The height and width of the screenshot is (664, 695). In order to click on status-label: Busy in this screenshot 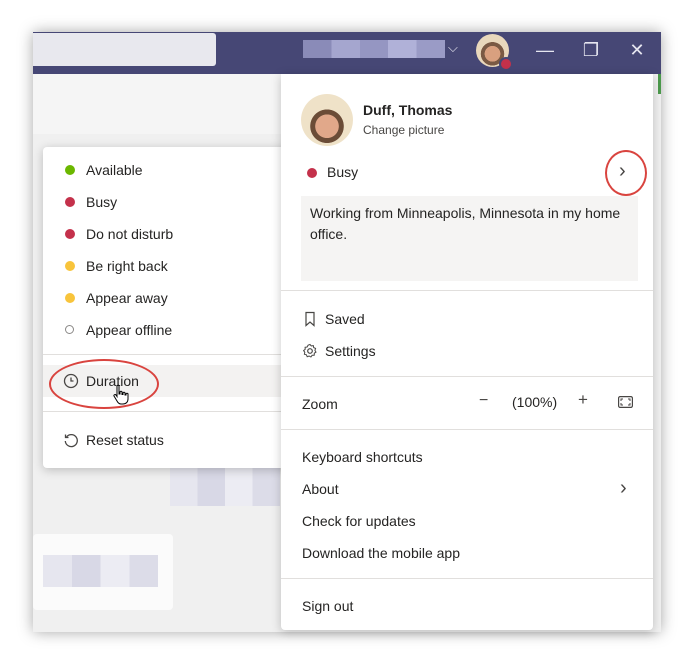, I will do `click(102, 202)`.